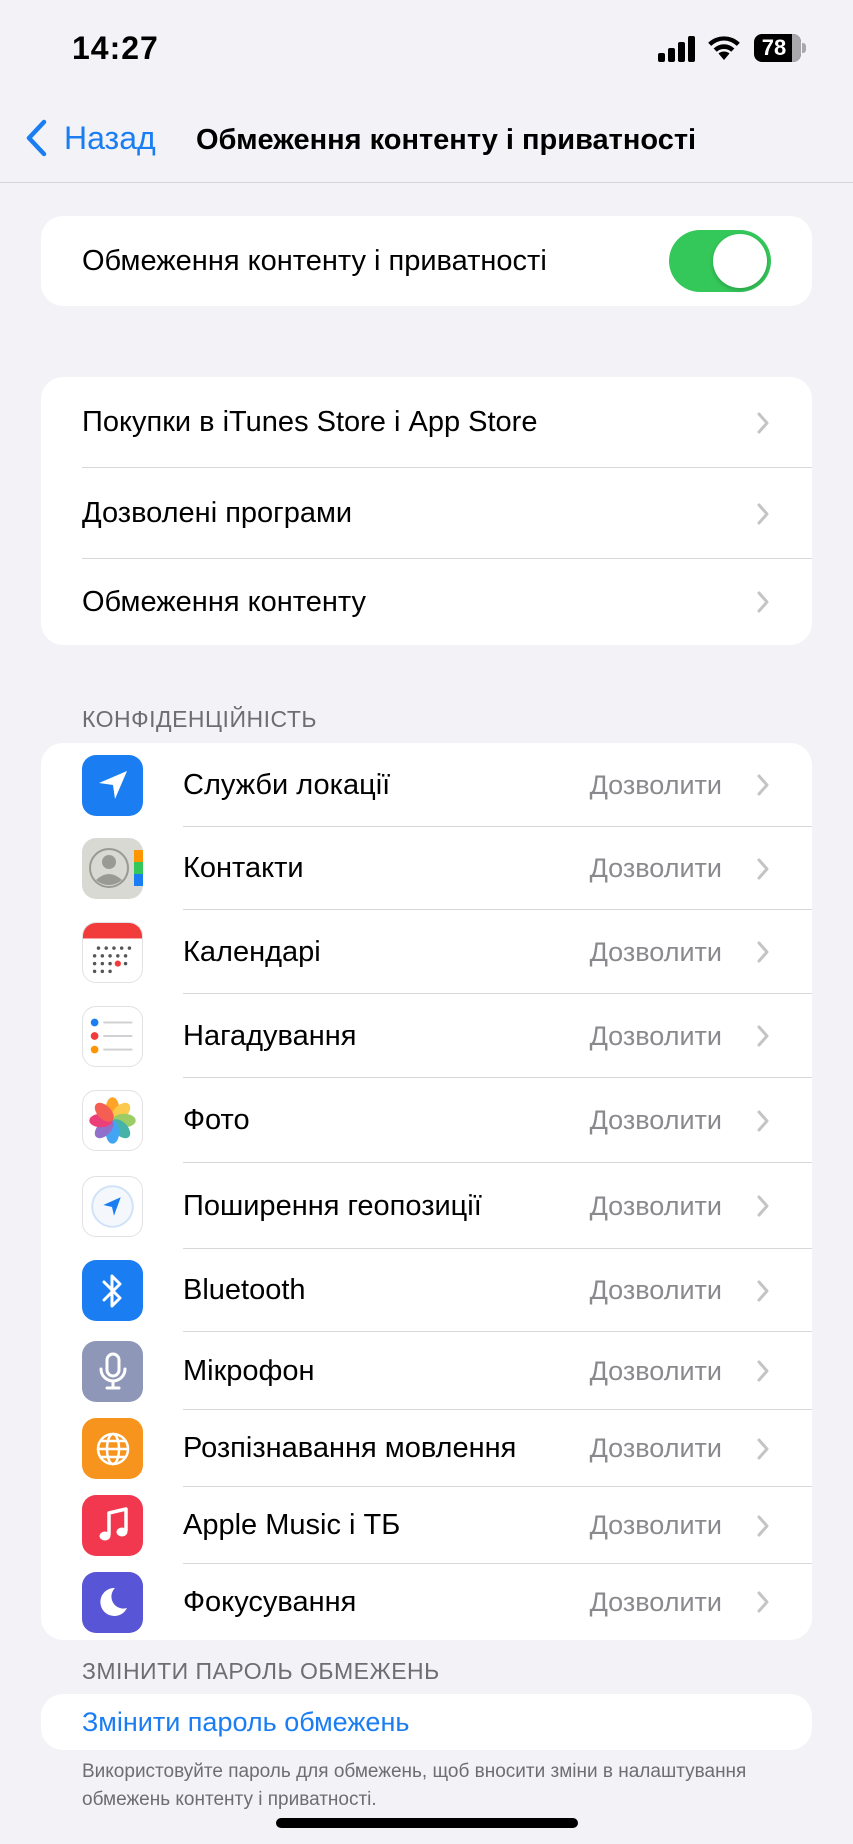 The height and width of the screenshot is (1844, 853). What do you see at coordinates (112, 1290) in the screenshot?
I see `bluetooth-icon` at bounding box center [112, 1290].